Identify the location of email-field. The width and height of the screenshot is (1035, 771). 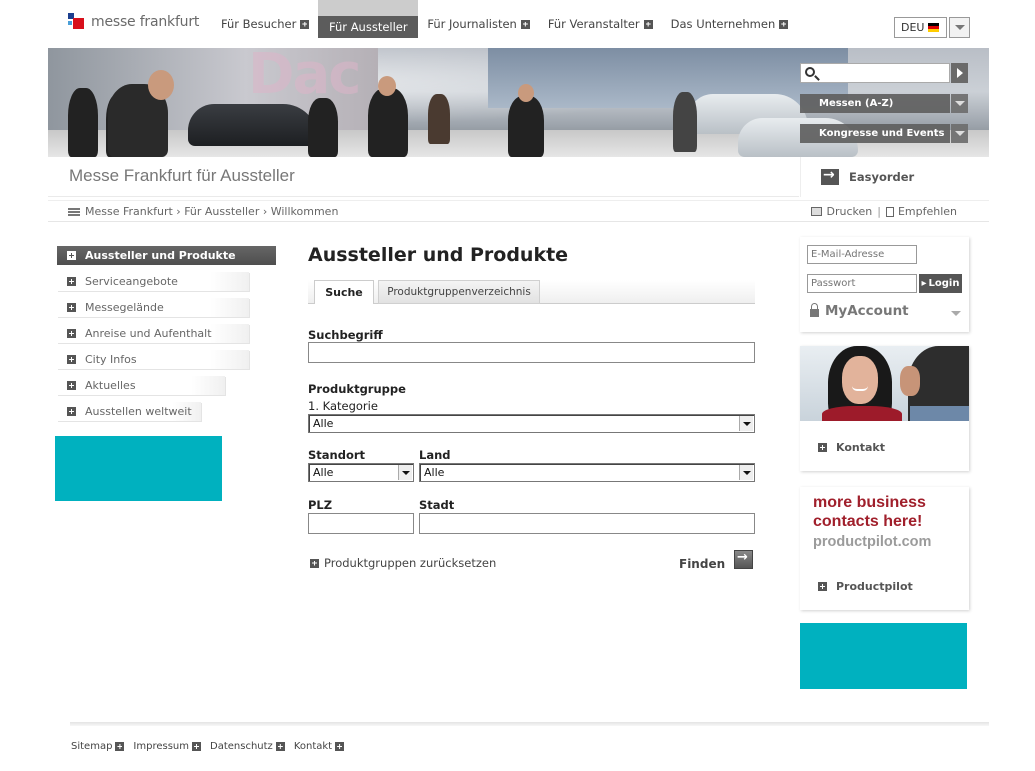
(862, 254).